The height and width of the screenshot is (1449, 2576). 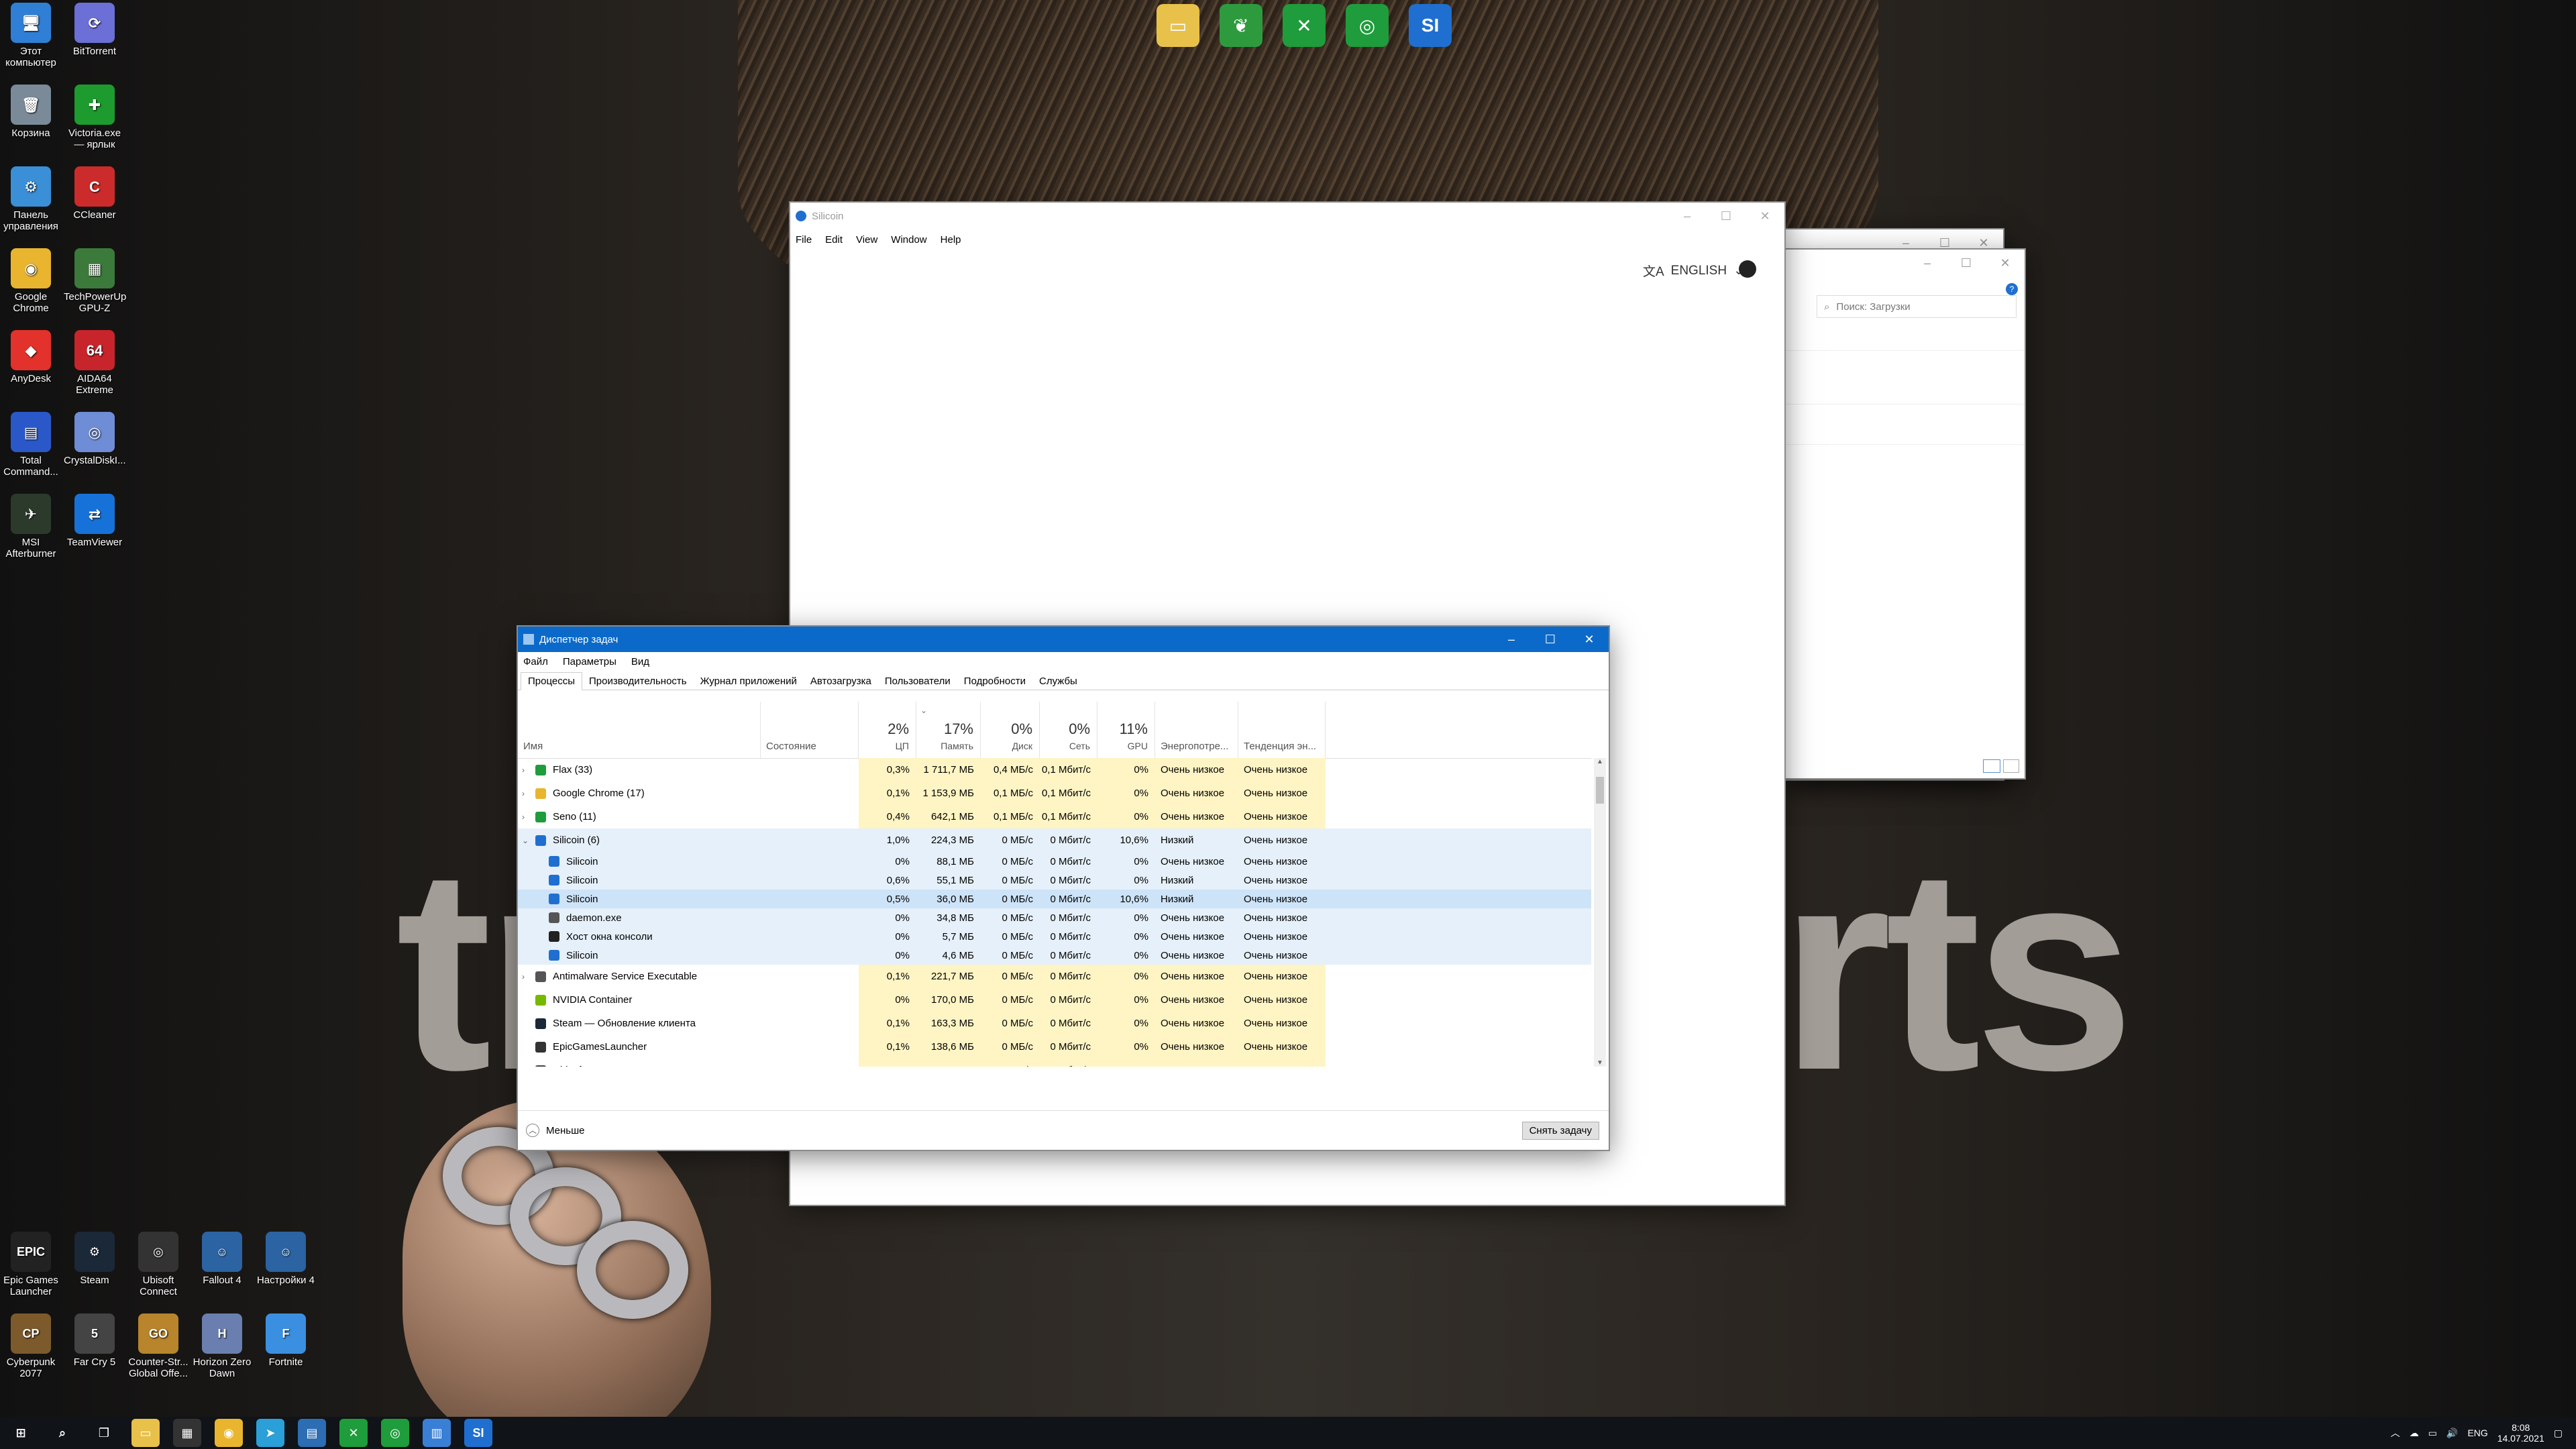 What do you see at coordinates (104, 1433) in the screenshot?
I see `task-view-icon: ❐` at bounding box center [104, 1433].